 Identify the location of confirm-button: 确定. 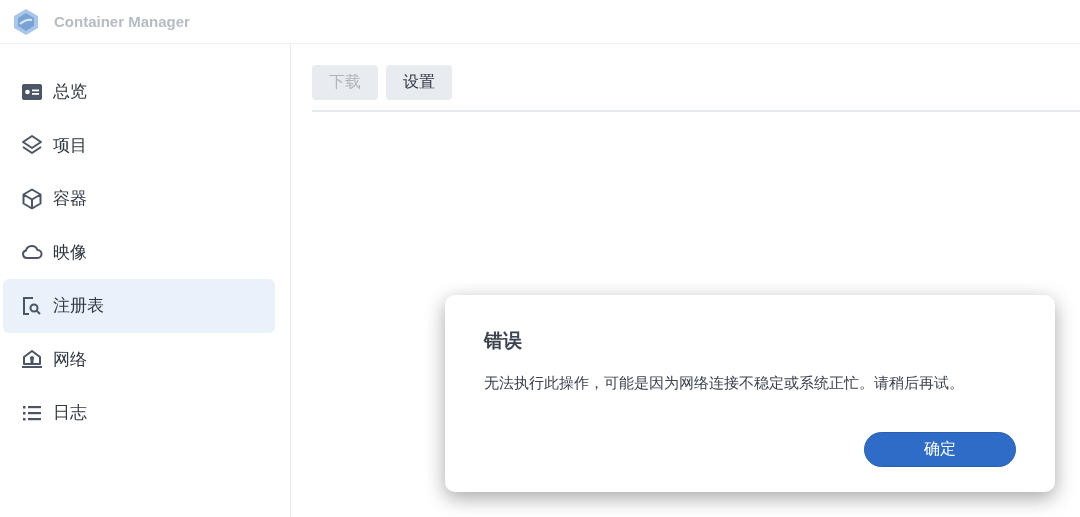
(940, 449).